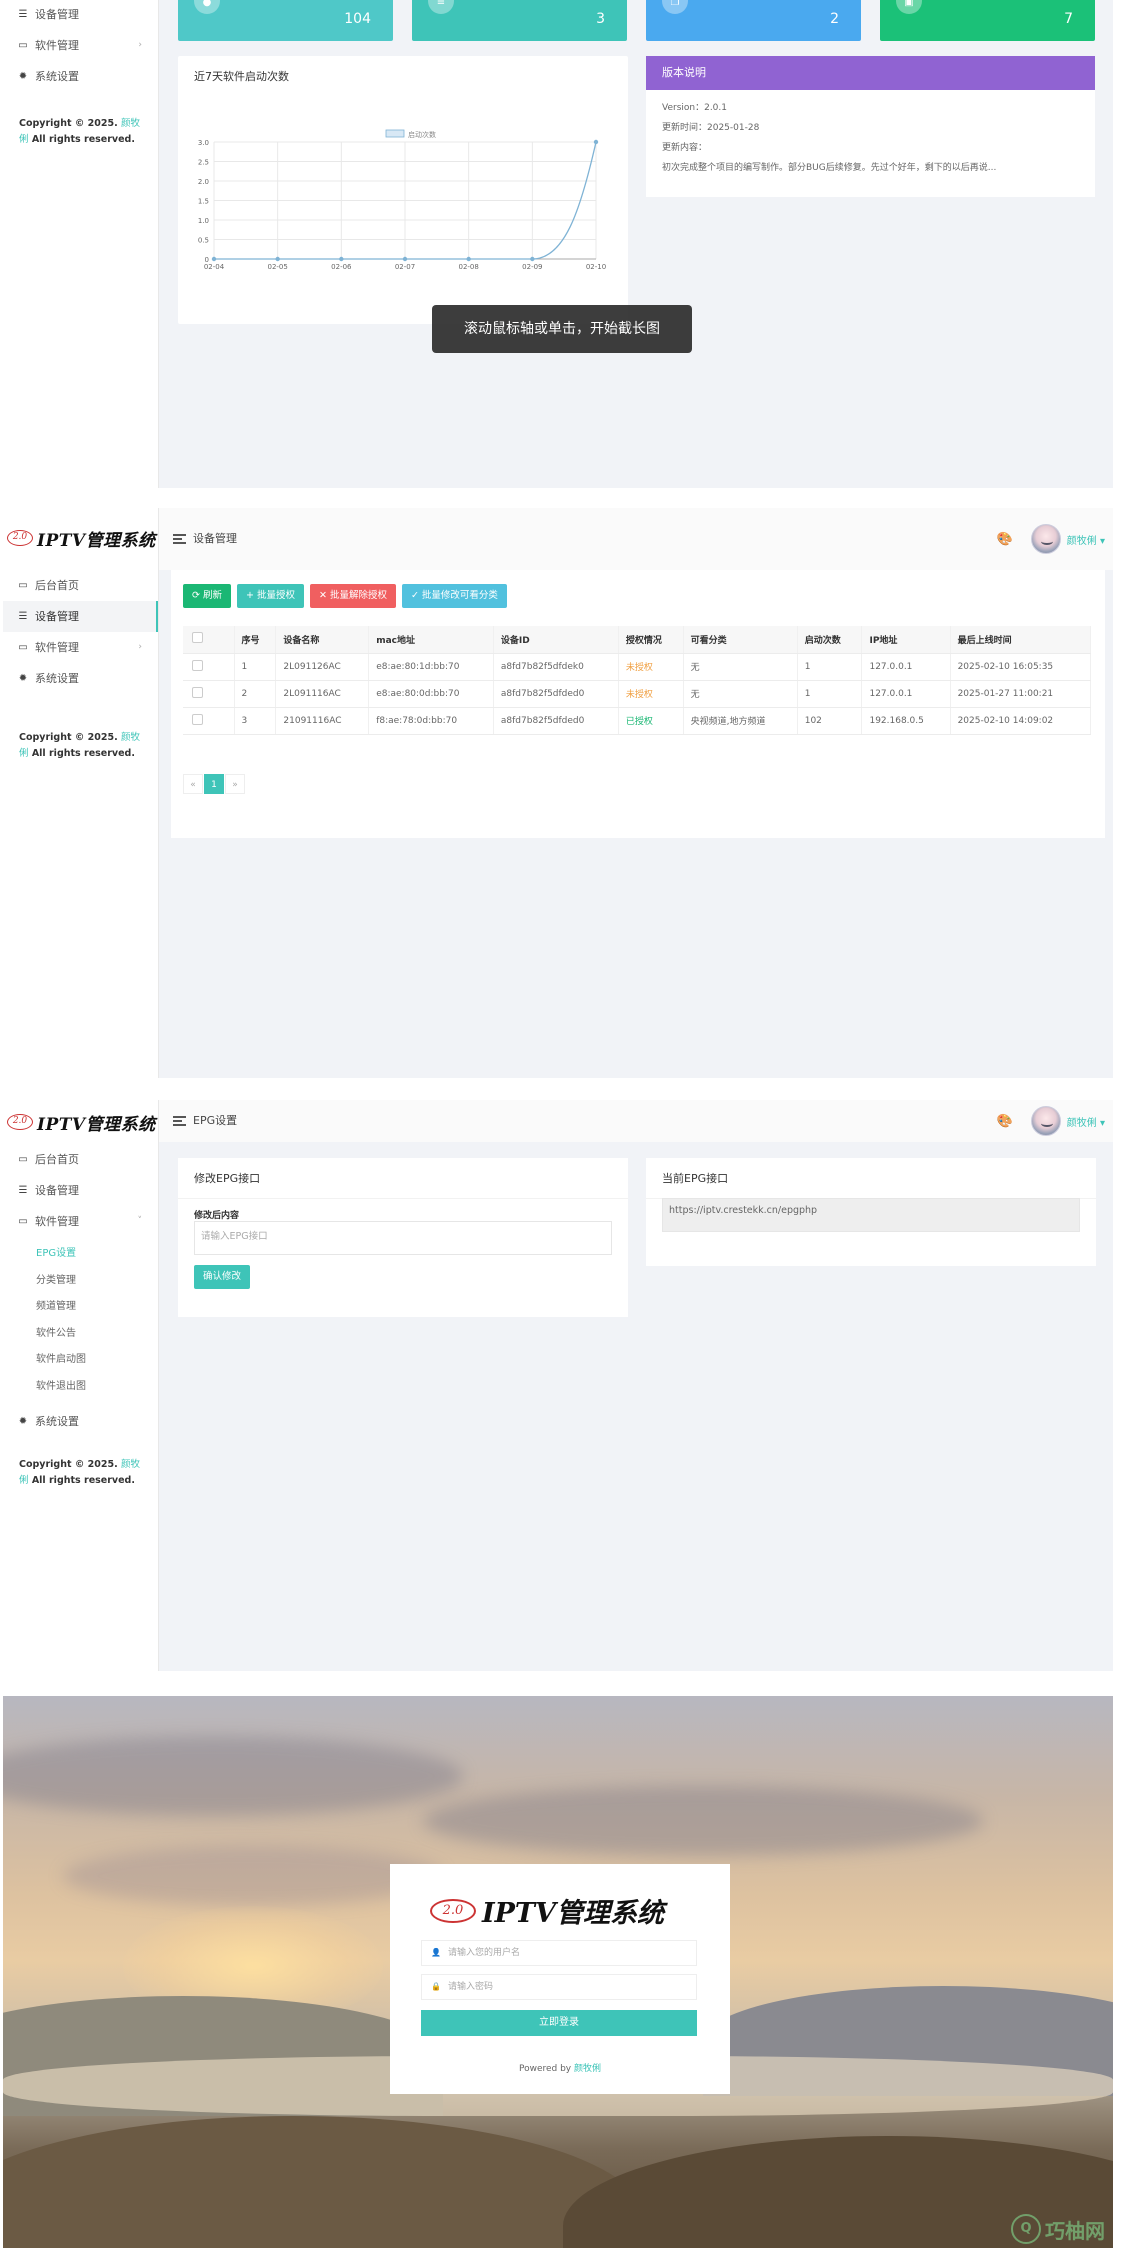 The width and height of the screenshot is (1125, 2248). What do you see at coordinates (80, 1254) in the screenshot?
I see `submenu-item-epg: EPG设置` at bounding box center [80, 1254].